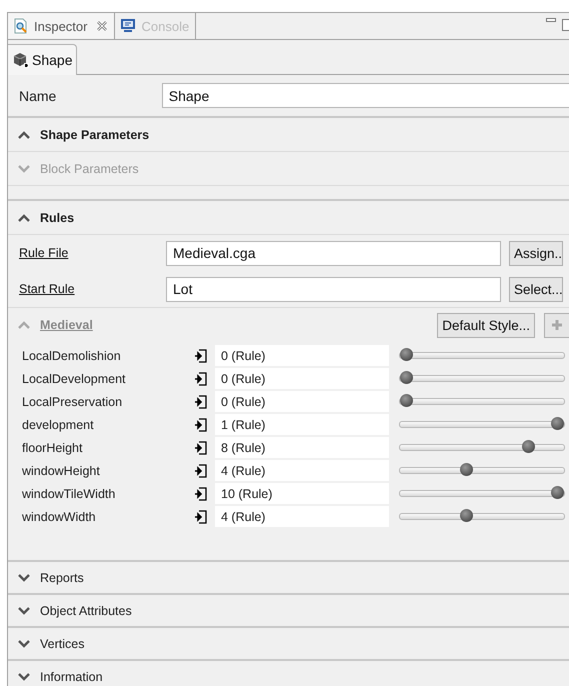 The width and height of the screenshot is (569, 686). What do you see at coordinates (86, 611) in the screenshot?
I see `section-title: Object Attributes` at bounding box center [86, 611].